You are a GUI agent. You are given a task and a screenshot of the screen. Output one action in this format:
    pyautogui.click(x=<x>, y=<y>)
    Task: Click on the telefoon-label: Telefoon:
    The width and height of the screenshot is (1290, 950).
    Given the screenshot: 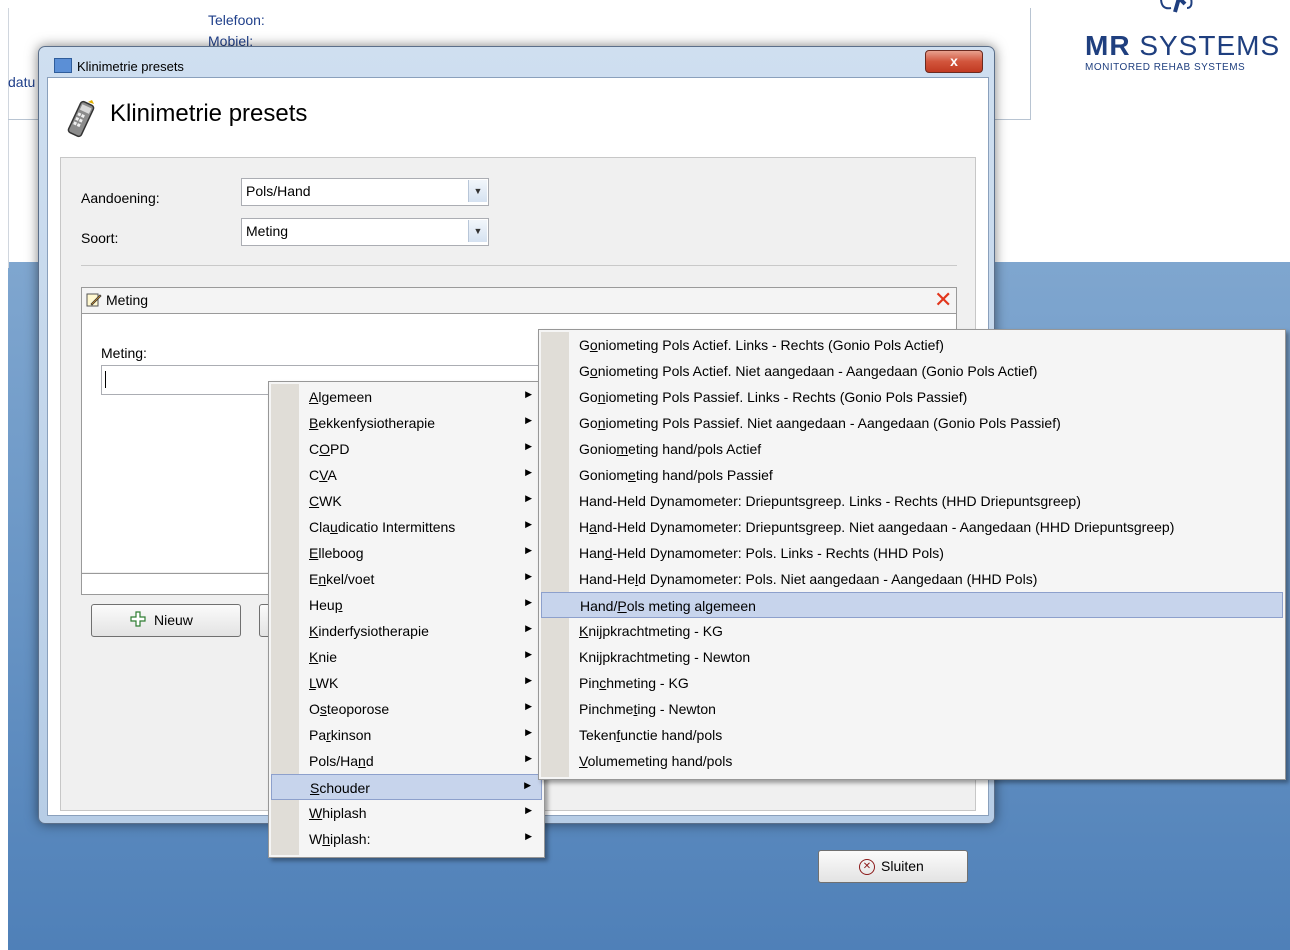 What is the action you would take?
    pyautogui.click(x=236, y=20)
    